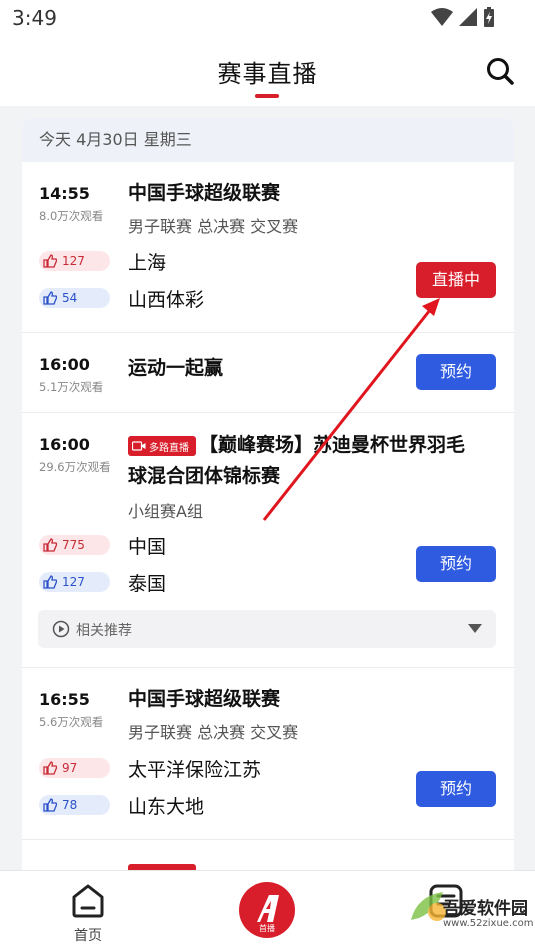  What do you see at coordinates (268, 140) in the screenshot?
I see `date-header: 今天 4月30日 星期三` at bounding box center [268, 140].